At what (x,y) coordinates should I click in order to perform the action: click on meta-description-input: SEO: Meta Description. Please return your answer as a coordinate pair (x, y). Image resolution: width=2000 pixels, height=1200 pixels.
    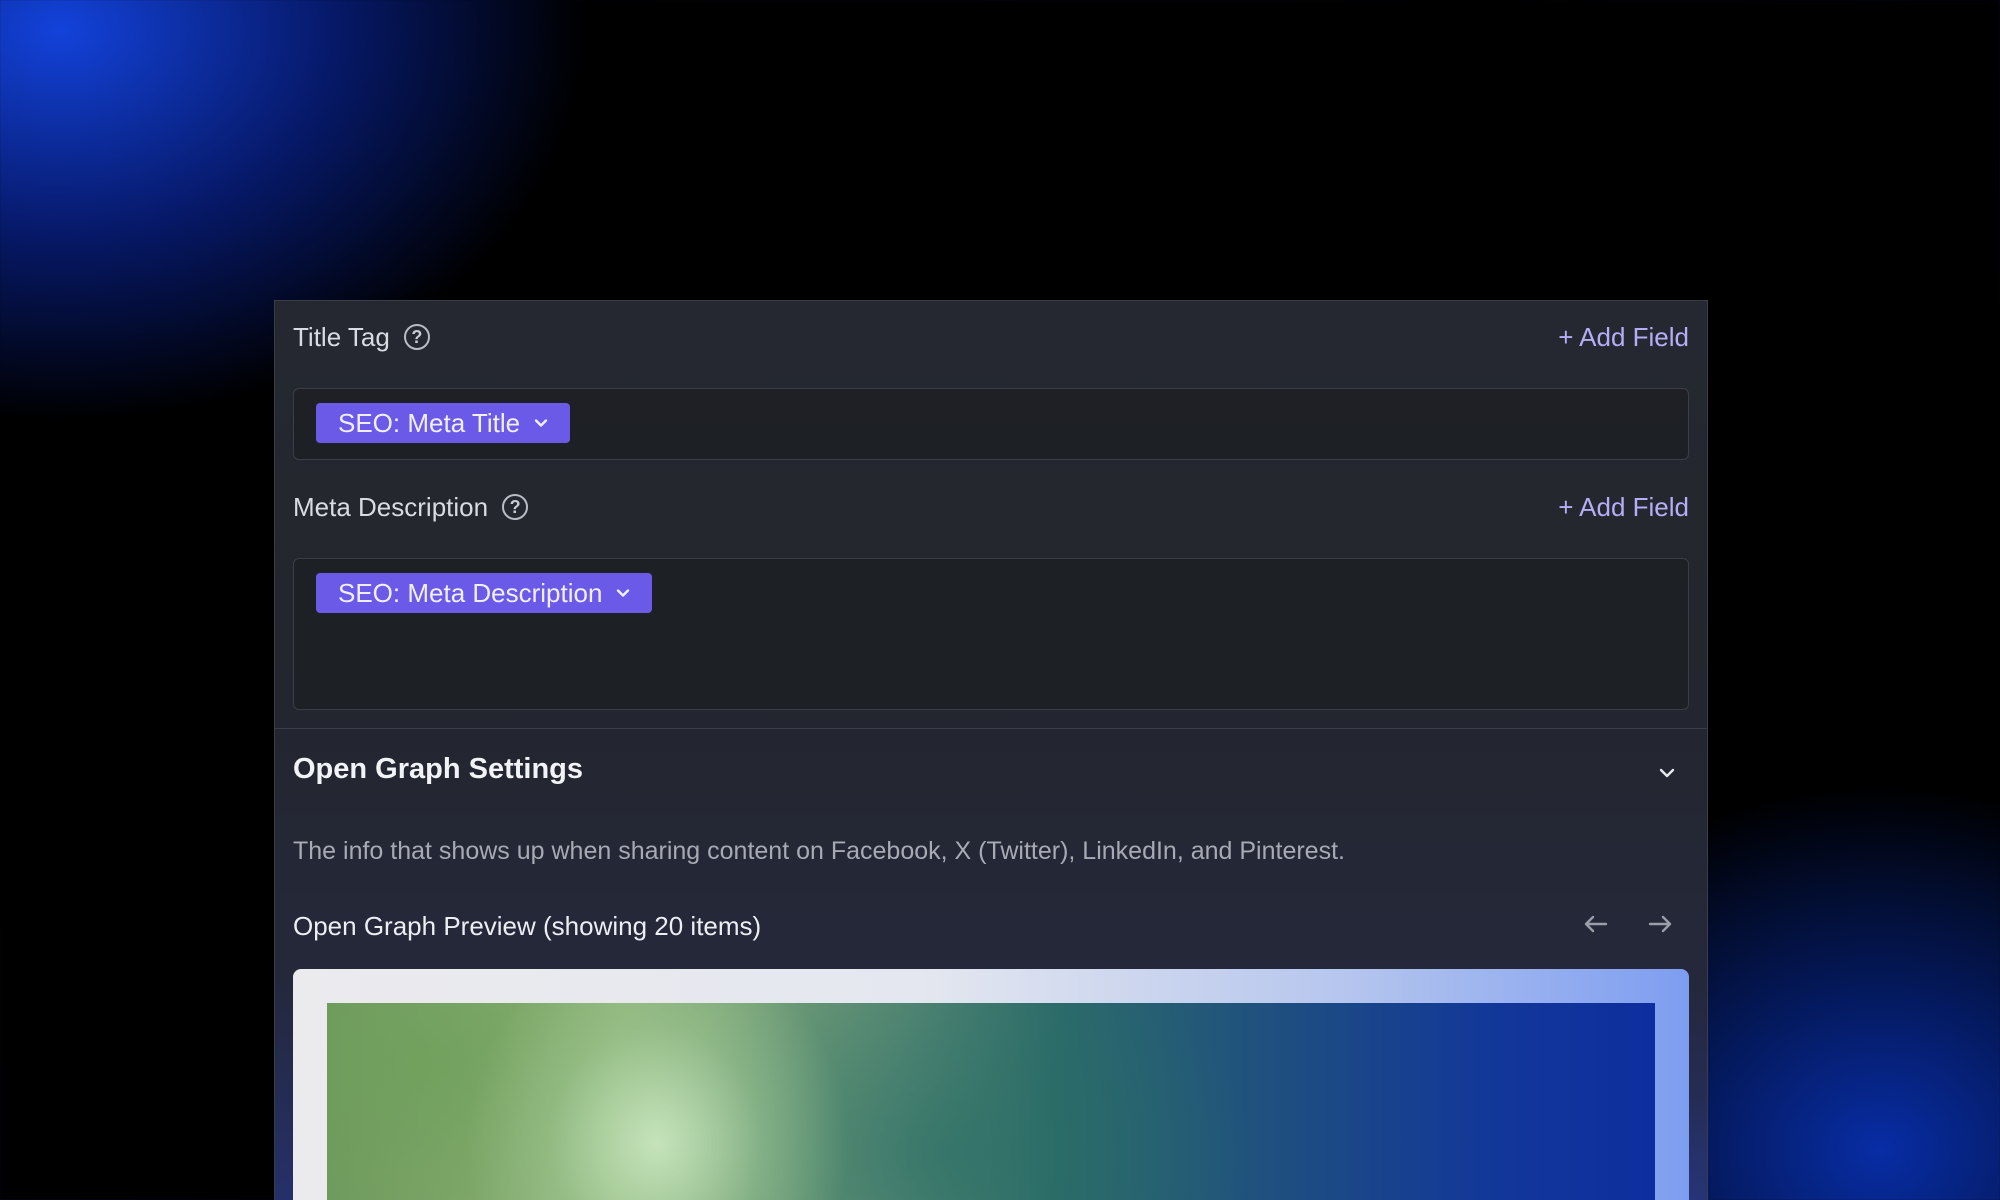
    Looking at the image, I should click on (991, 634).